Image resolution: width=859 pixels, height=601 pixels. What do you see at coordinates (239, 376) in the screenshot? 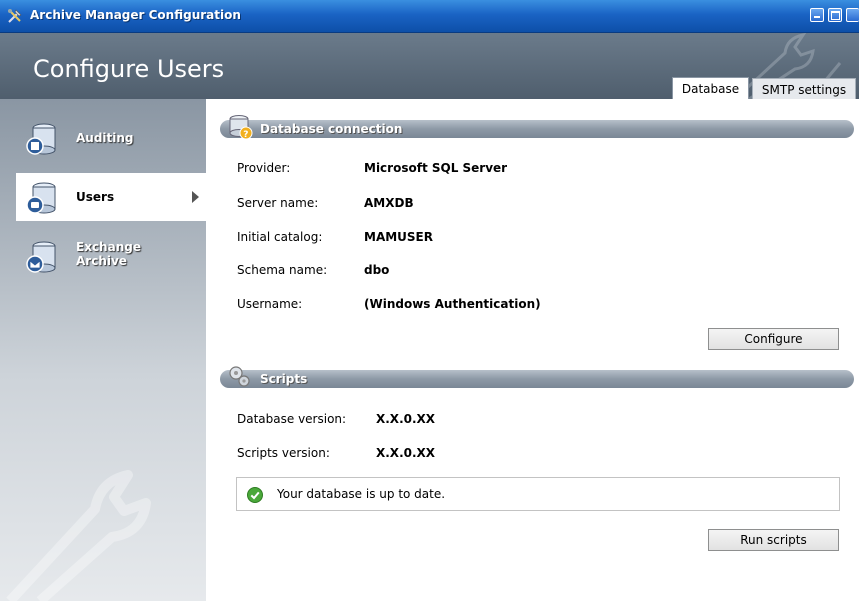
I see `gears-icon` at bounding box center [239, 376].